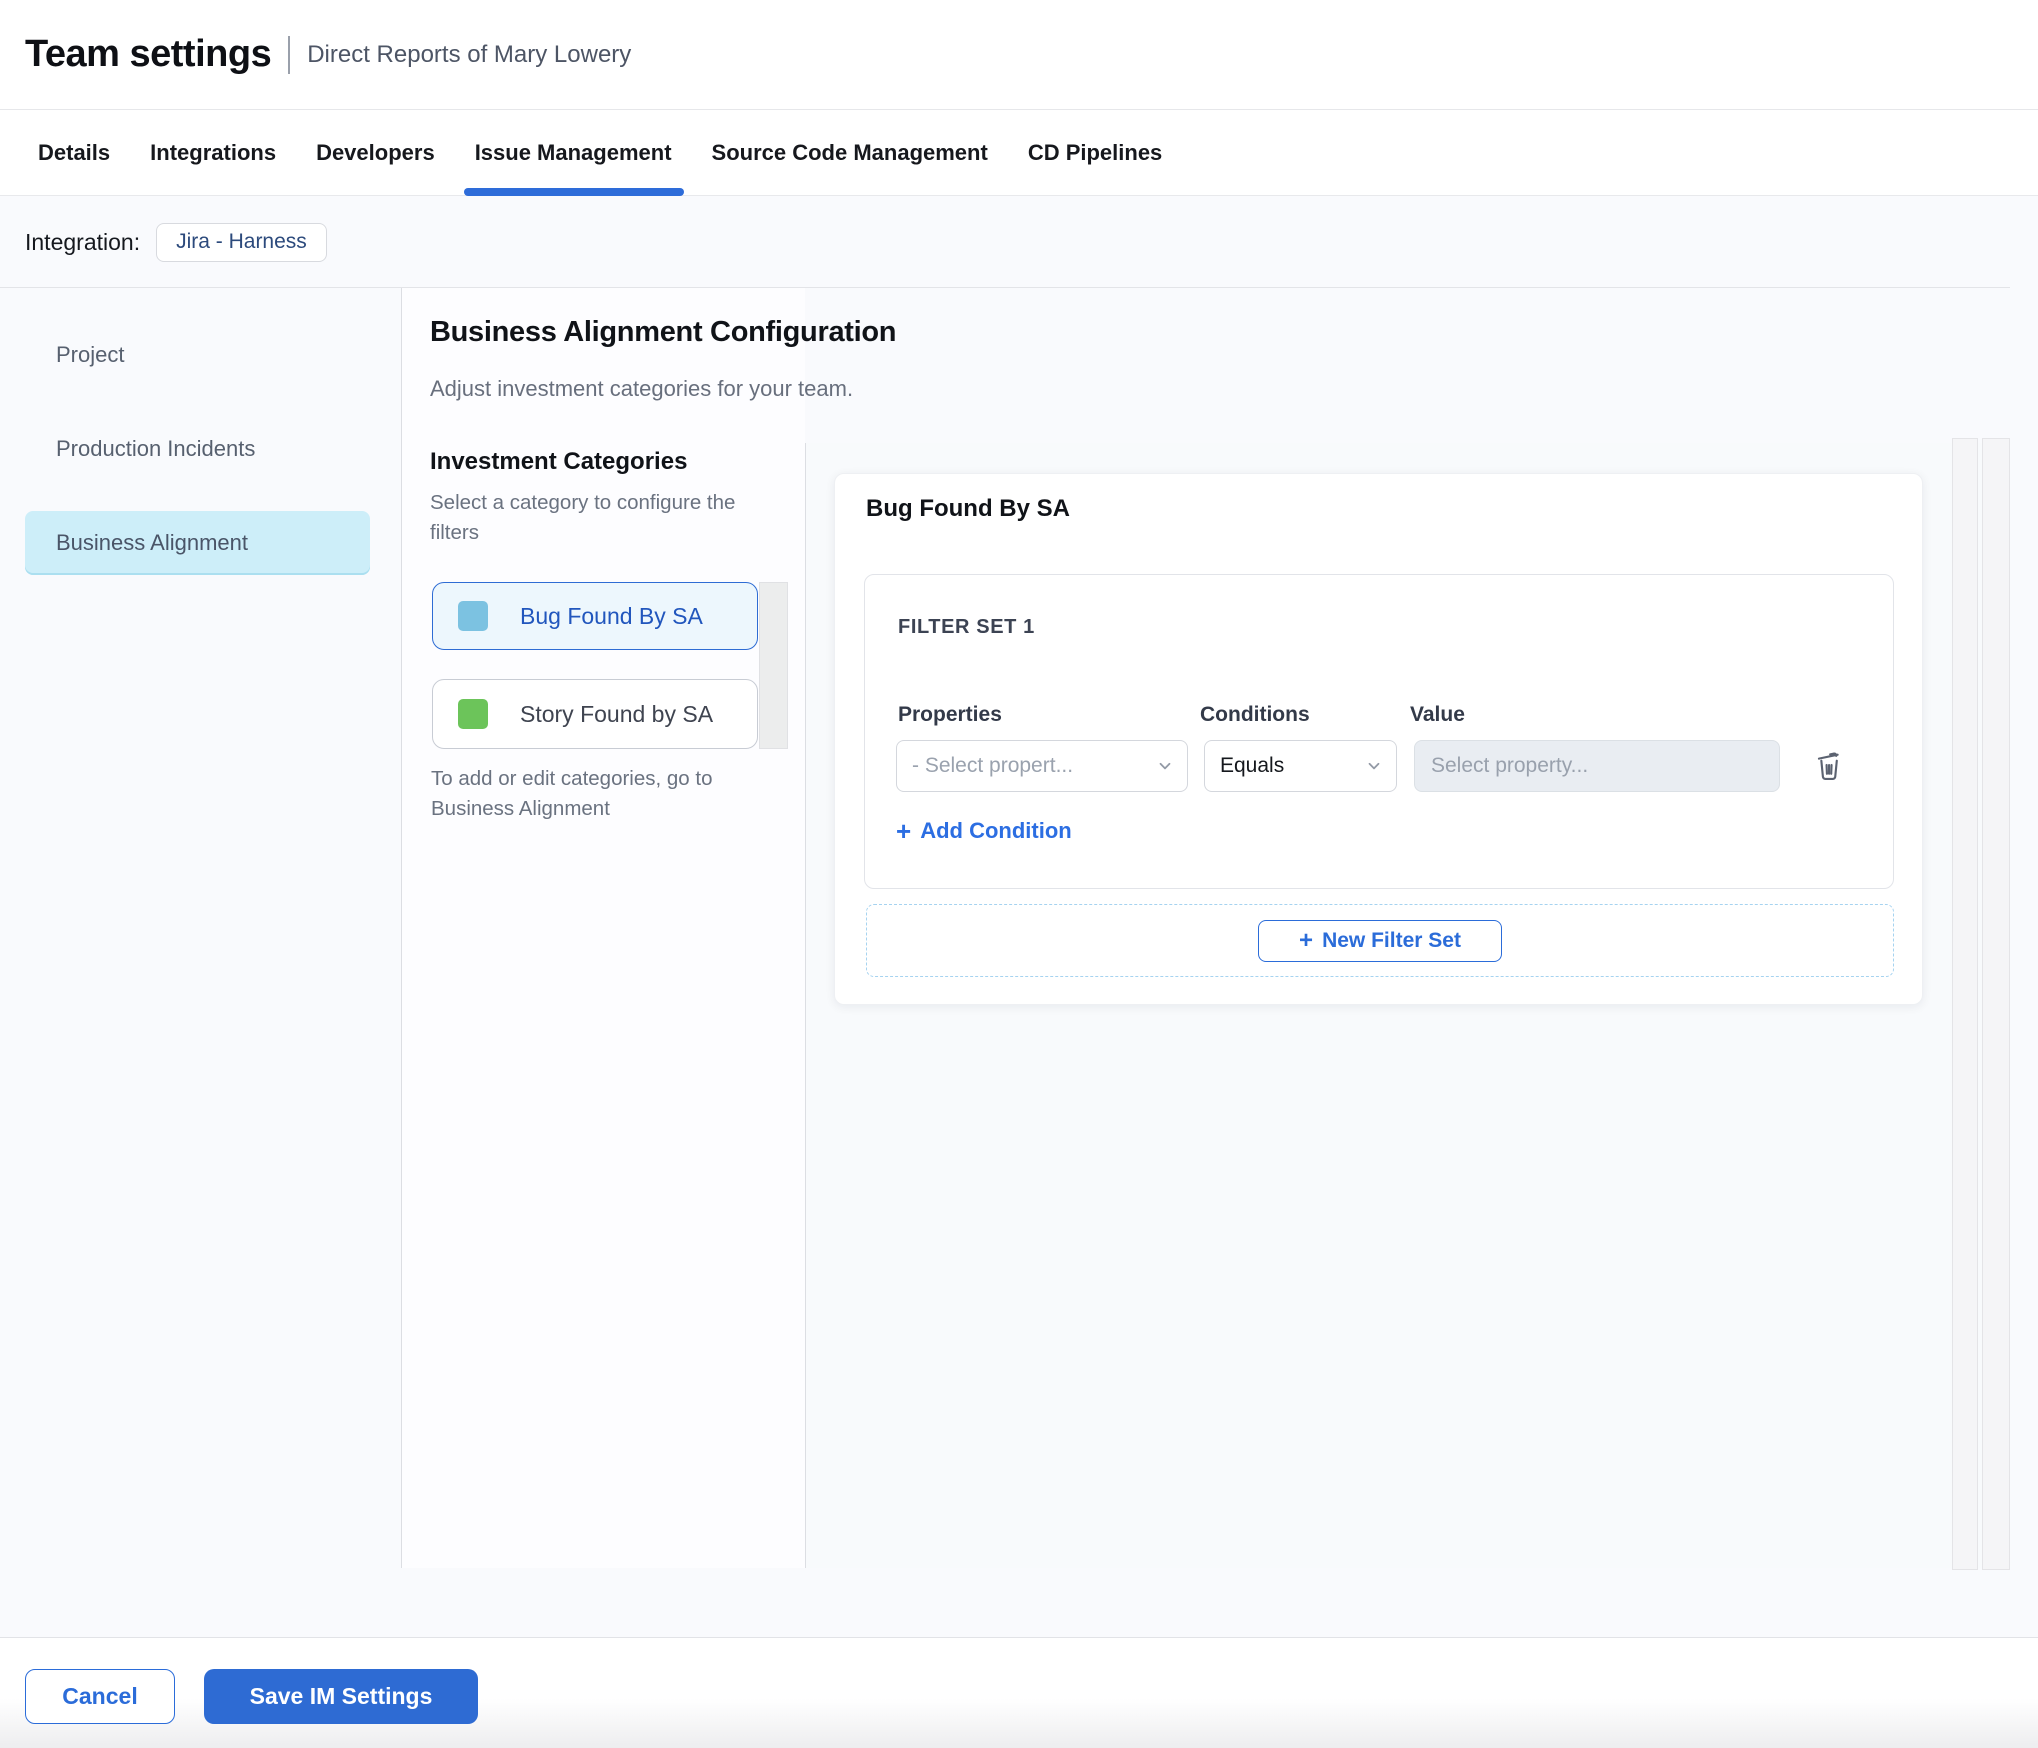 The width and height of the screenshot is (2038, 1748). What do you see at coordinates (984, 831) in the screenshot?
I see `add-condition-button: + Add Condition` at bounding box center [984, 831].